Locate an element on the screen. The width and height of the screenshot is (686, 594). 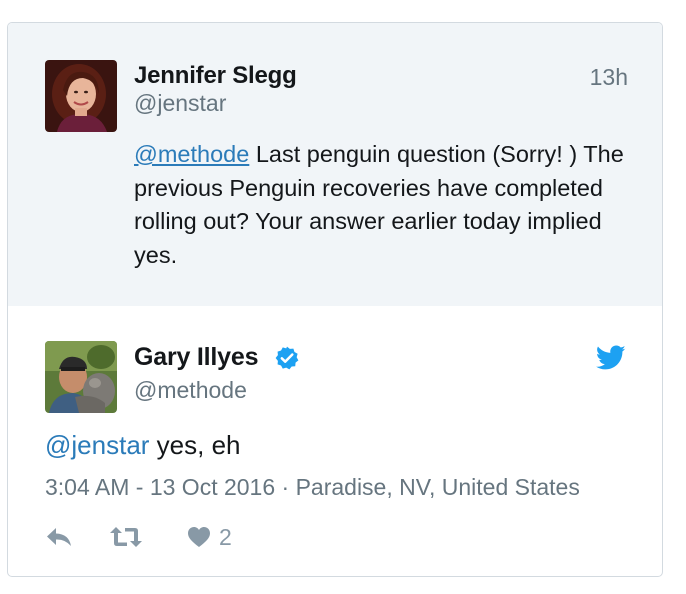
heart-icon is located at coordinates (199, 537).